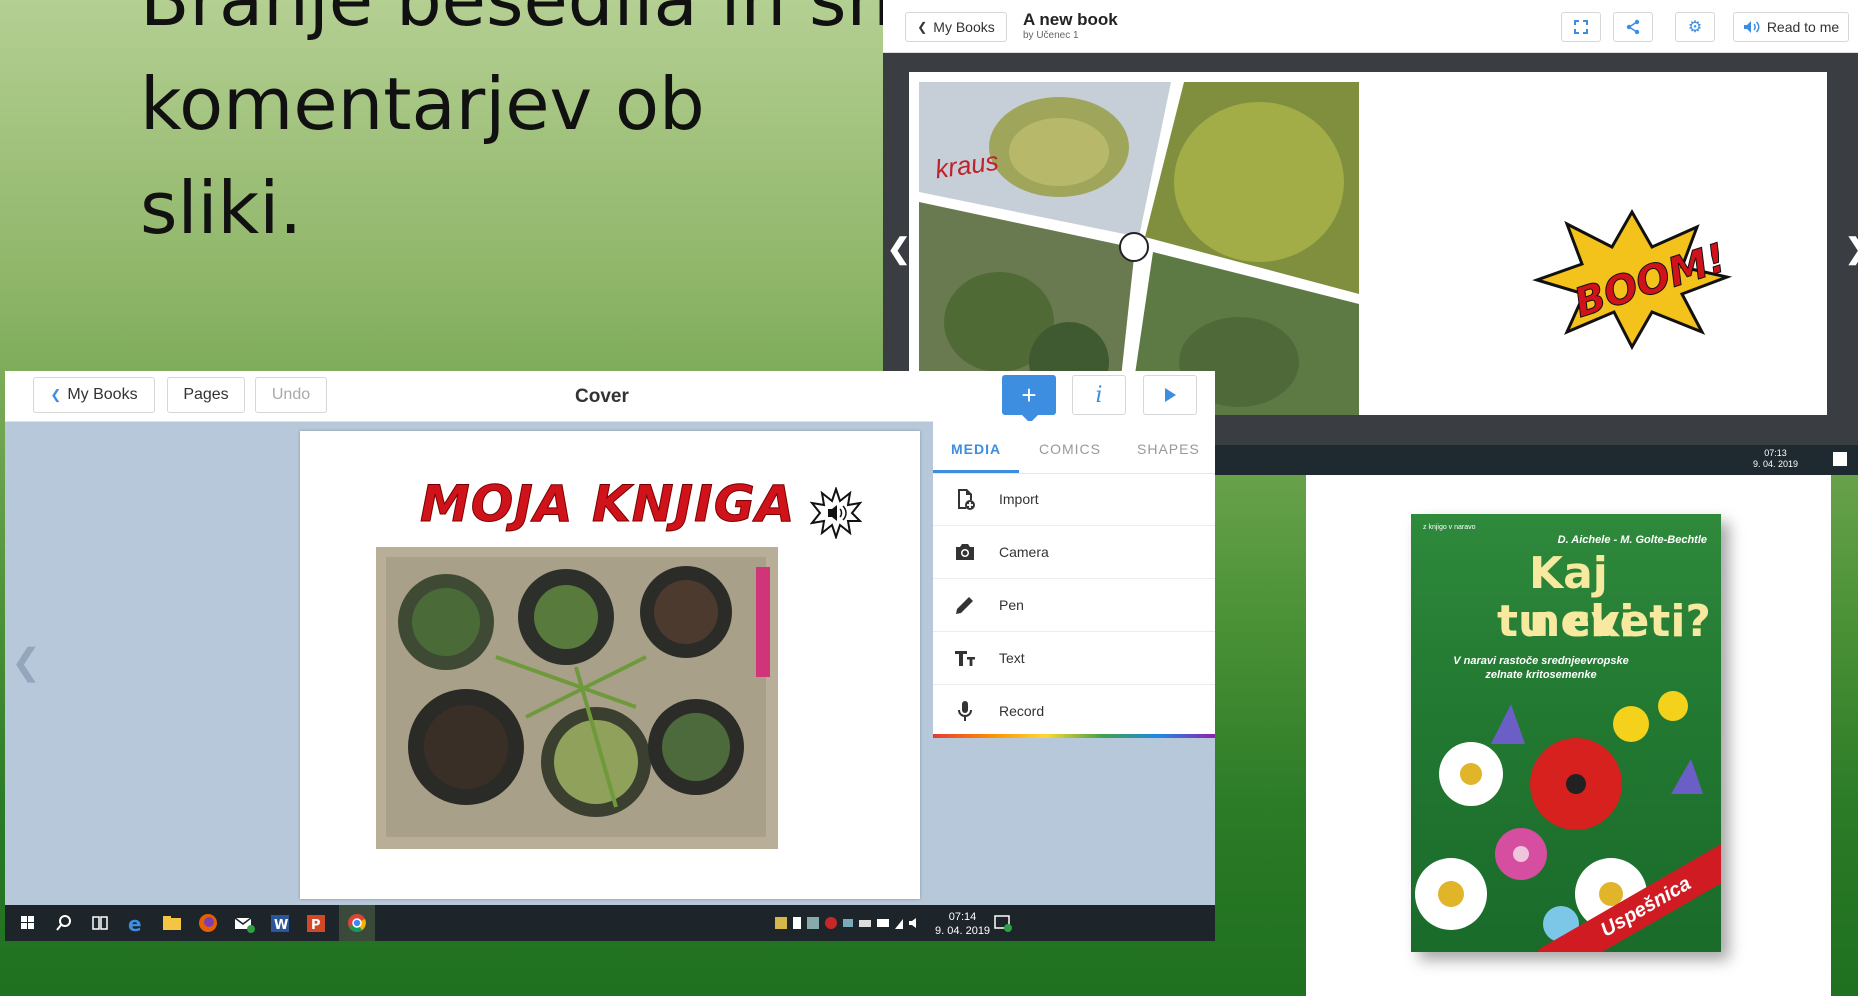  I want to click on chrome-icon, so click(357, 923).